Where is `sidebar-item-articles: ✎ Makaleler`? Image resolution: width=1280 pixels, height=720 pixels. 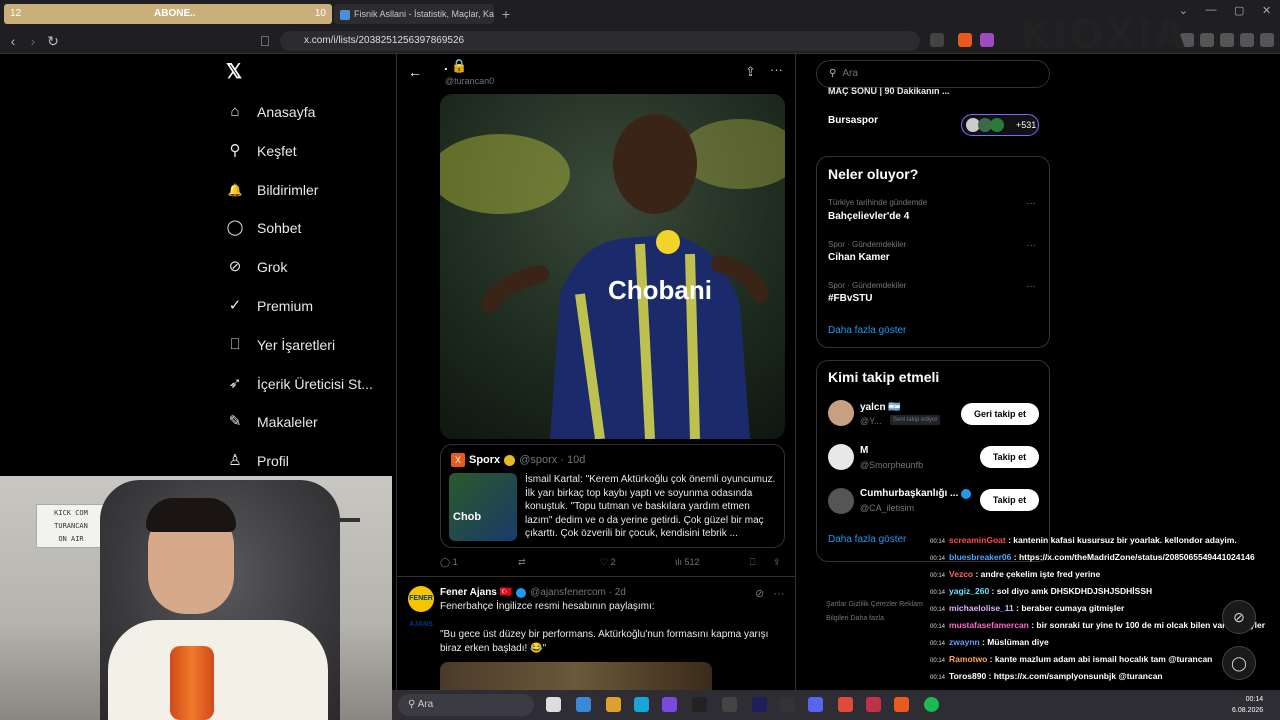 sidebar-item-articles: ✎ Makaleler is located at coordinates (272, 422).